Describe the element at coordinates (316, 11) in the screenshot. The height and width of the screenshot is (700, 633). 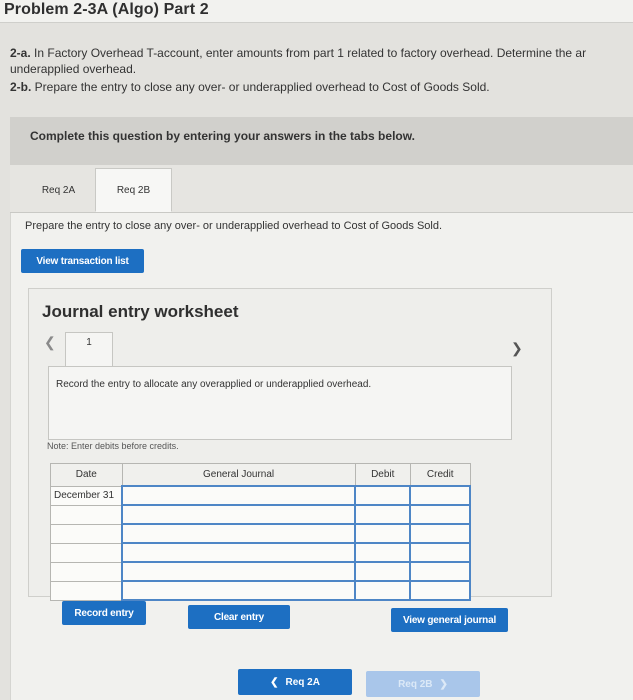
I see `page-header: Problem 2-3A (Algo) Part 2` at that location.